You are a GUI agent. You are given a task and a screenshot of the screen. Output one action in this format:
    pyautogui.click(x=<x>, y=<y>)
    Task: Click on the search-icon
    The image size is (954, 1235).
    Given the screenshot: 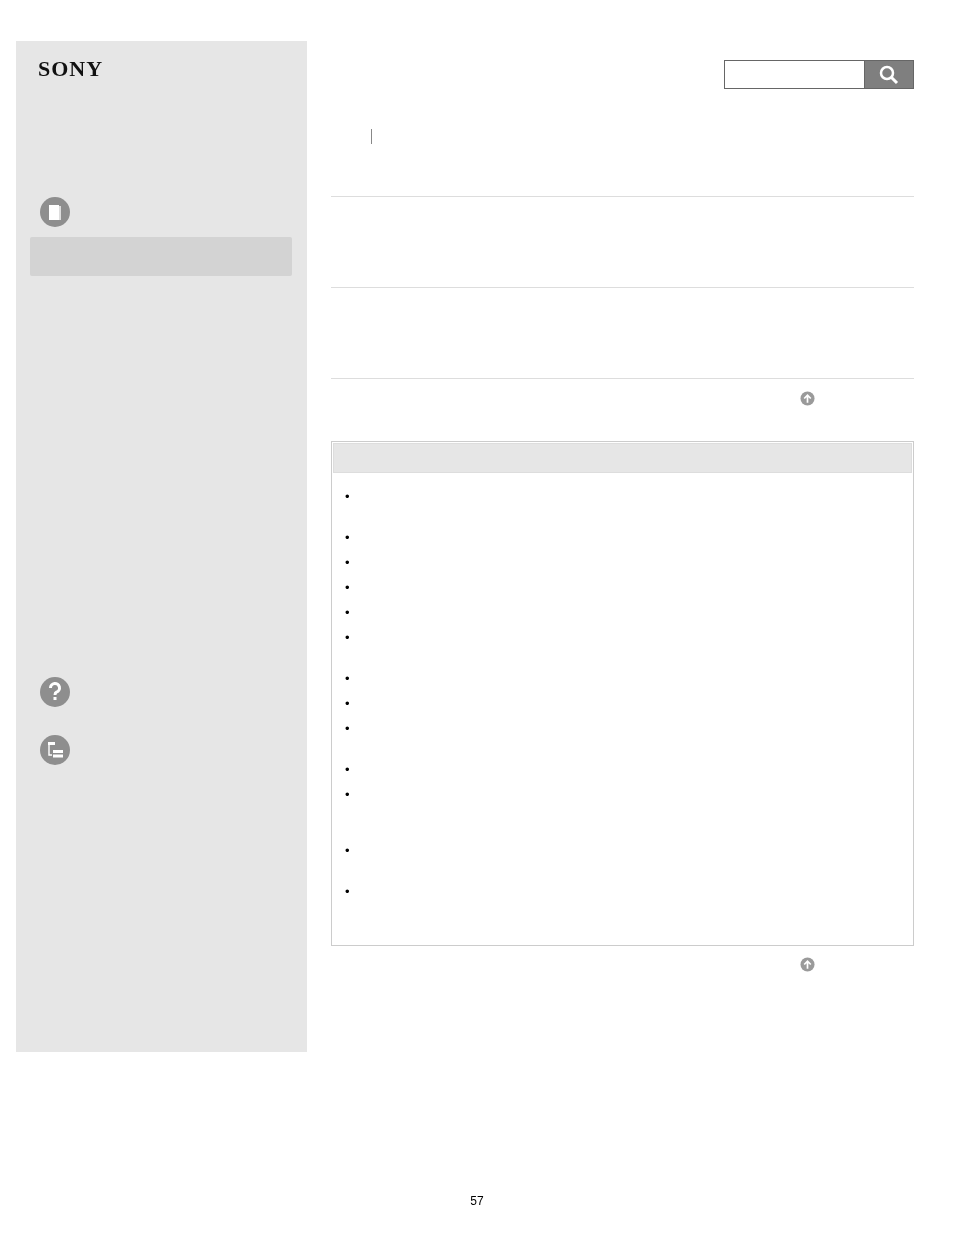 What is the action you would take?
    pyautogui.click(x=889, y=74)
    